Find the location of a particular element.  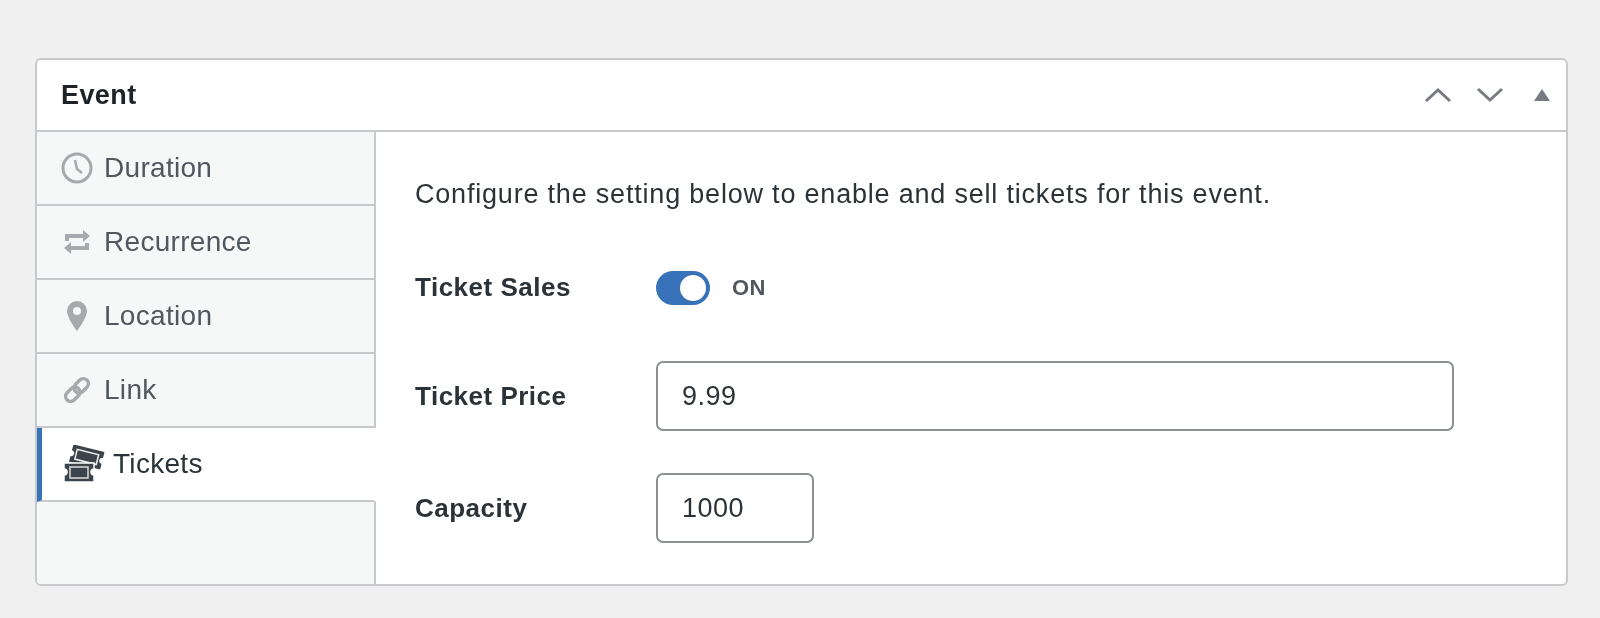

sidebar-tab: Location is located at coordinates (206, 317).